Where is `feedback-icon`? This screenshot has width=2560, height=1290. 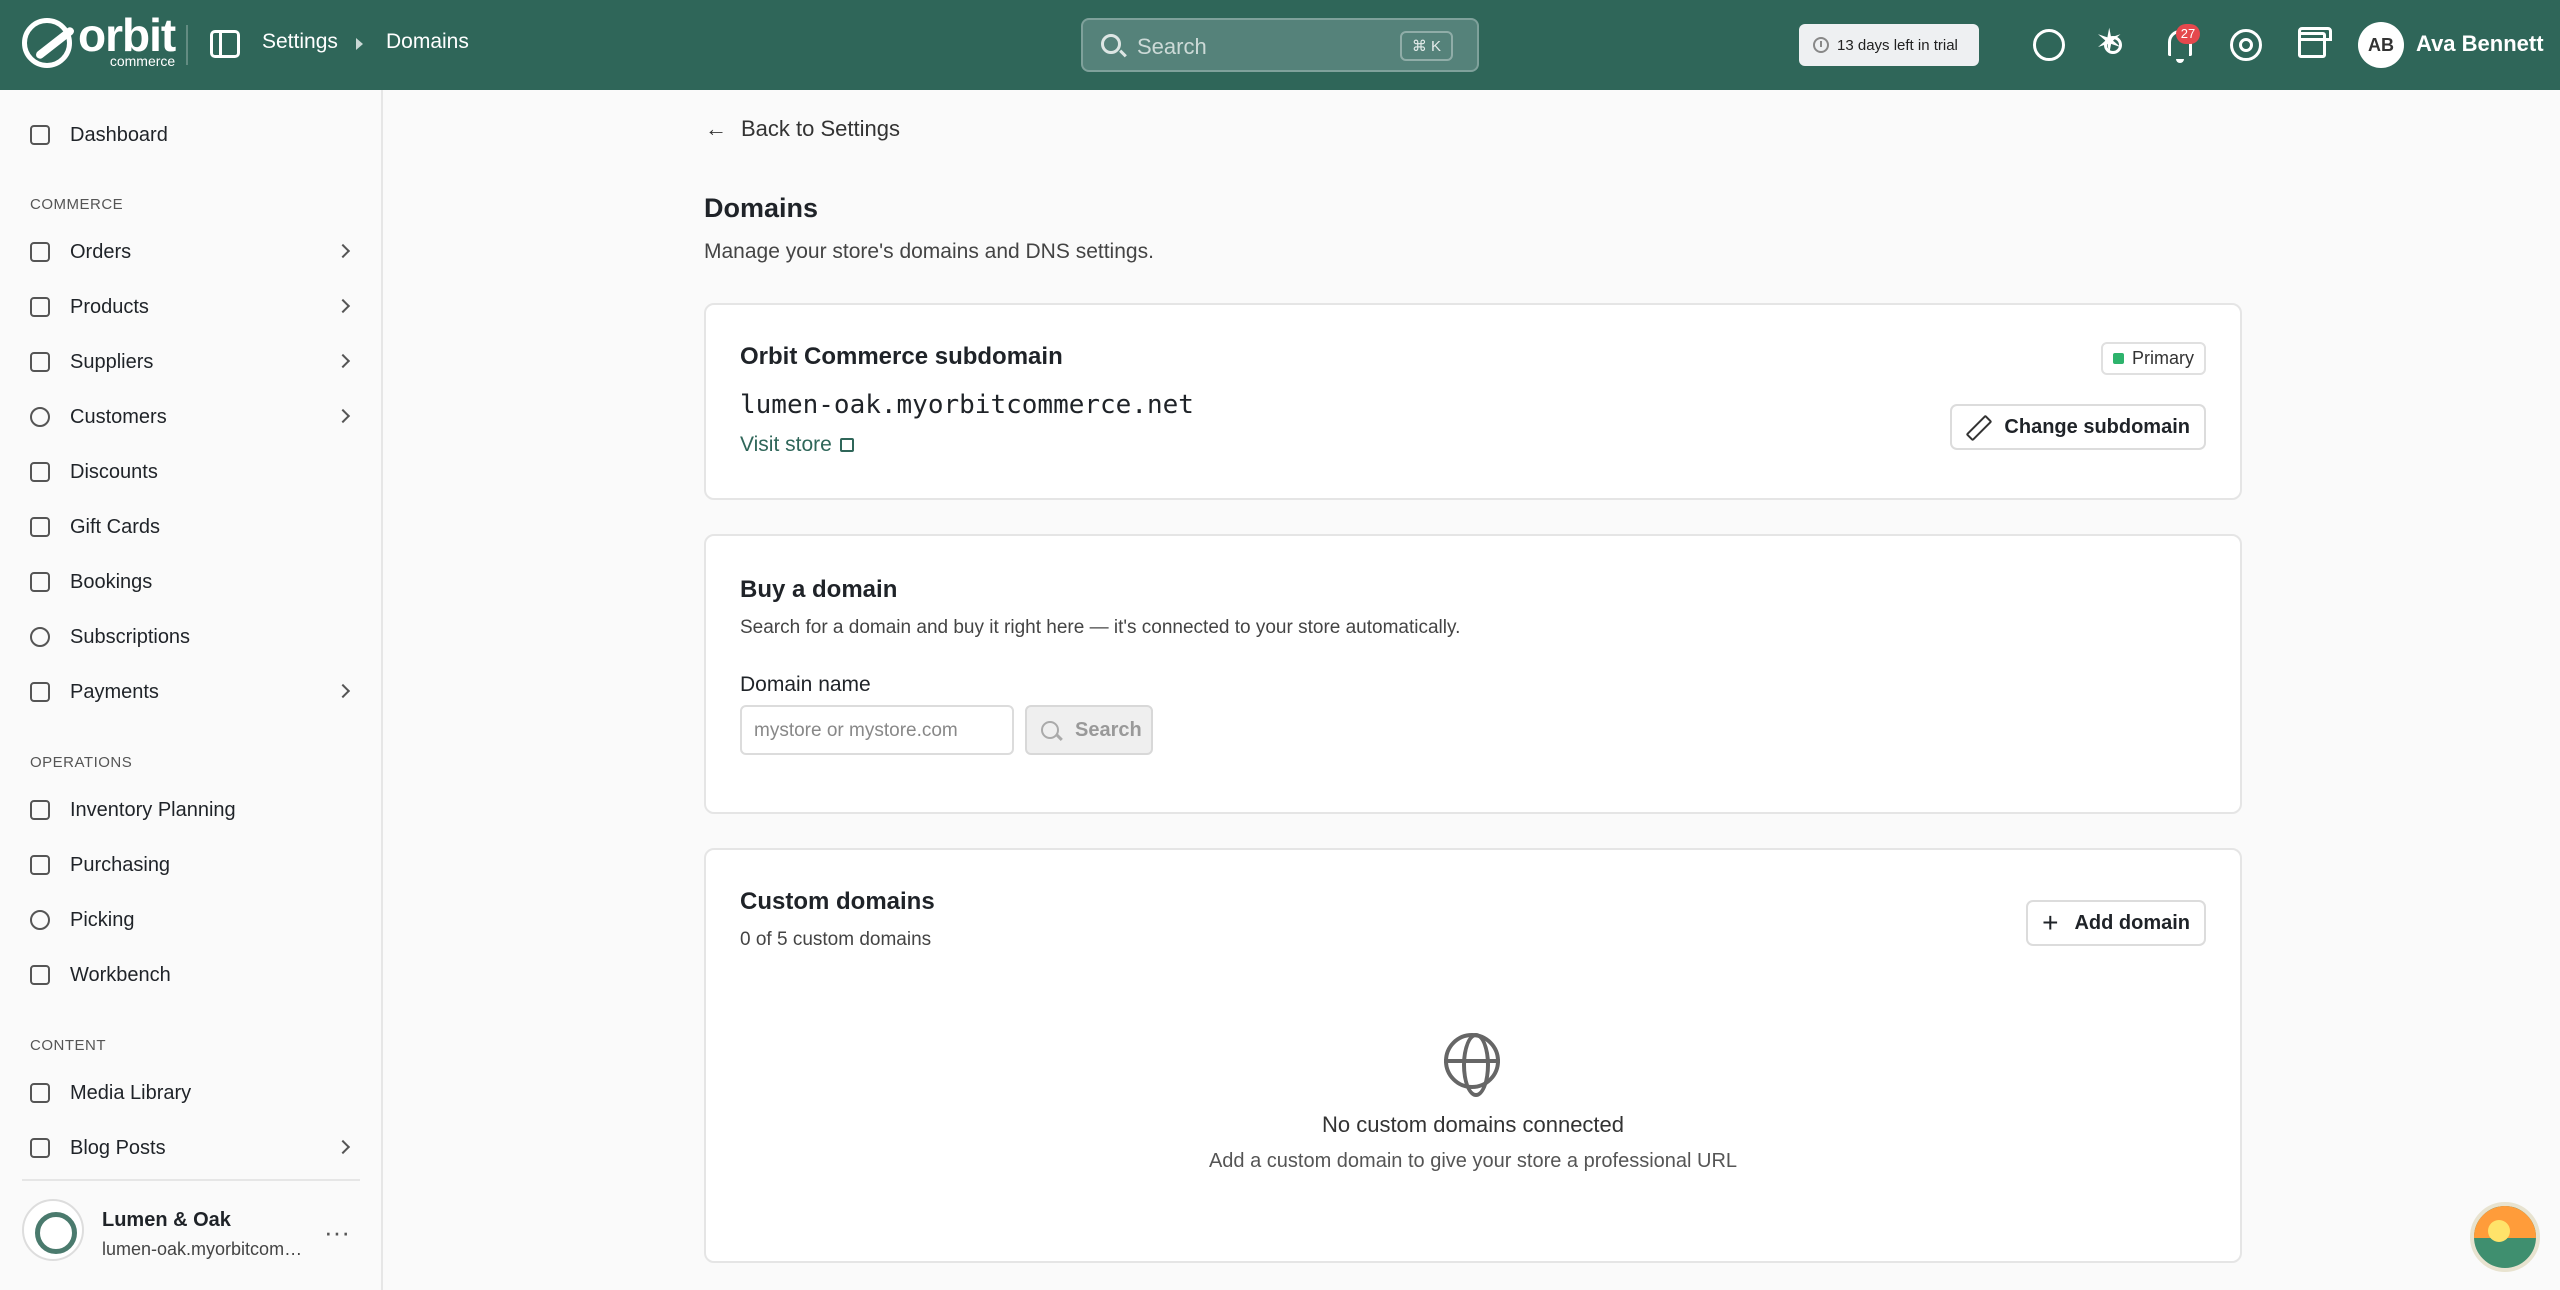 feedback-icon is located at coordinates (2049, 45).